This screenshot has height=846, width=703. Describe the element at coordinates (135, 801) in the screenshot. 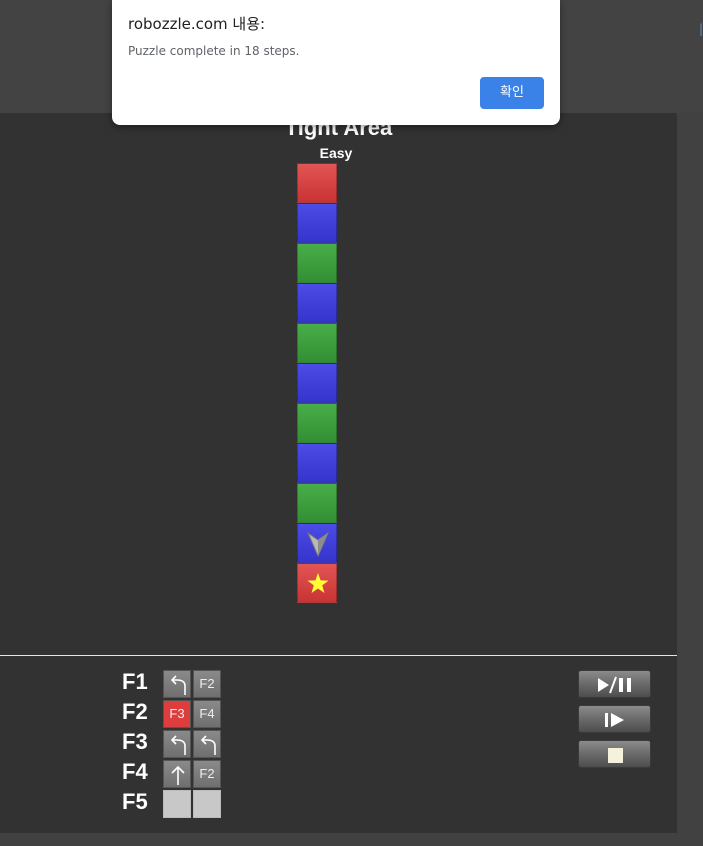

I see `function-label: F5` at that location.